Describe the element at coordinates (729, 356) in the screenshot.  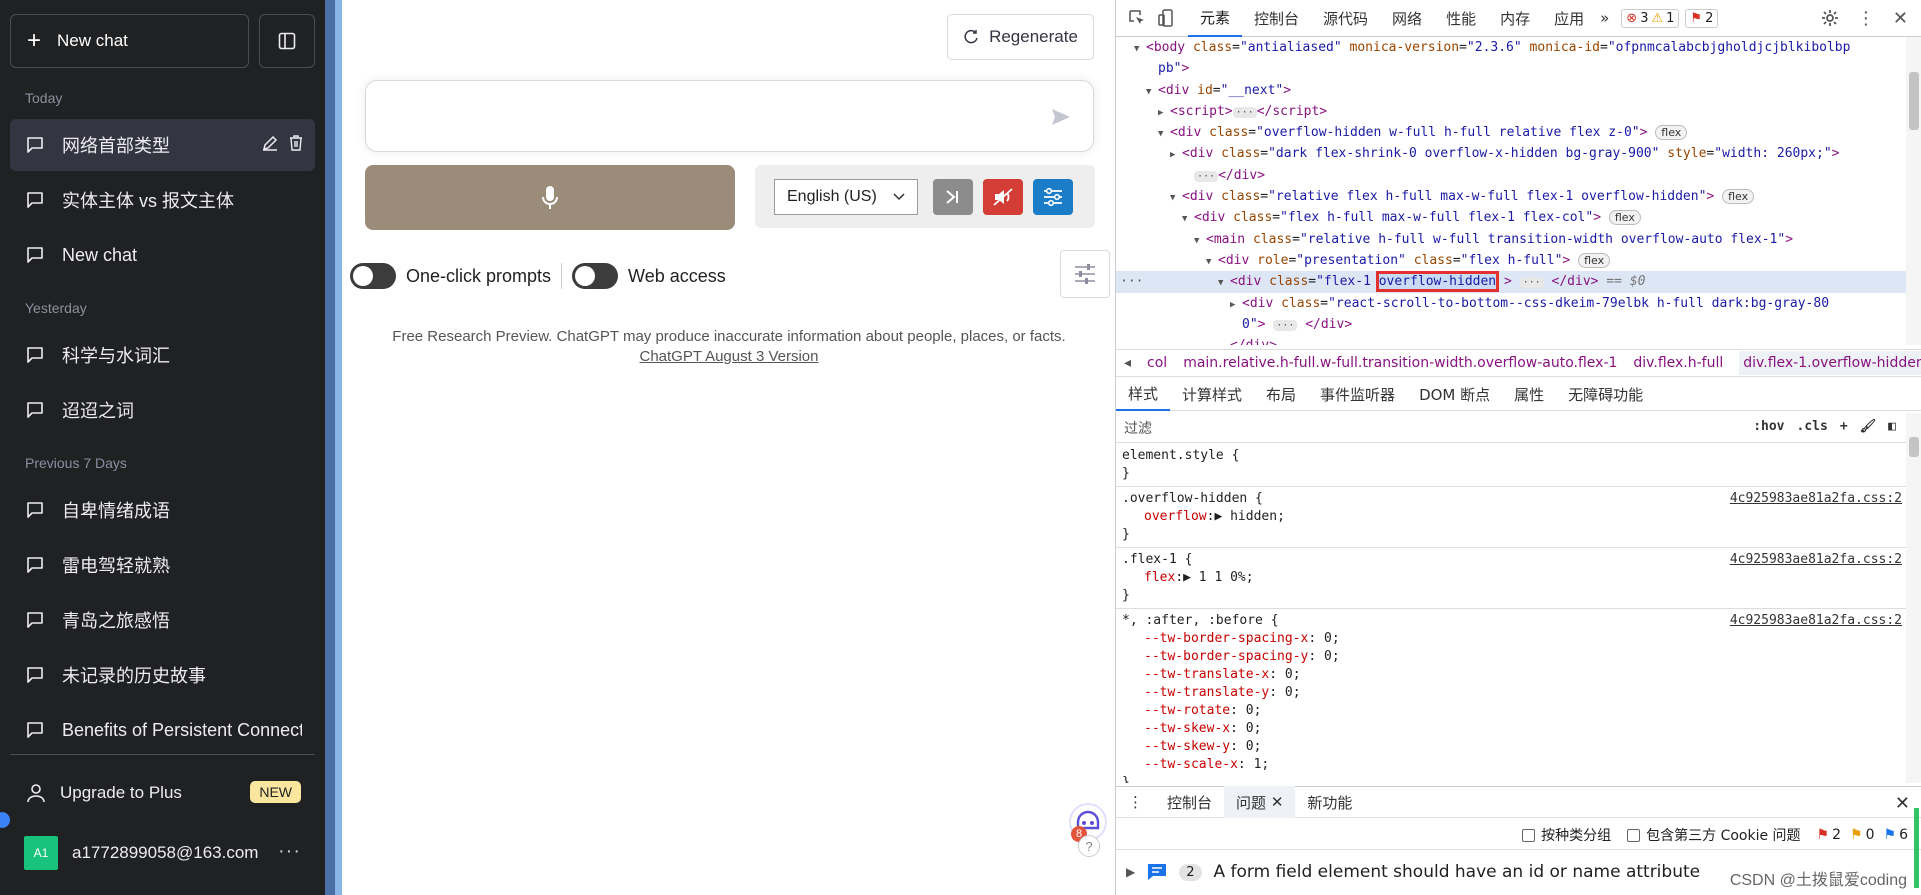
I see `version-link: ChatGPT August 3 Version` at that location.